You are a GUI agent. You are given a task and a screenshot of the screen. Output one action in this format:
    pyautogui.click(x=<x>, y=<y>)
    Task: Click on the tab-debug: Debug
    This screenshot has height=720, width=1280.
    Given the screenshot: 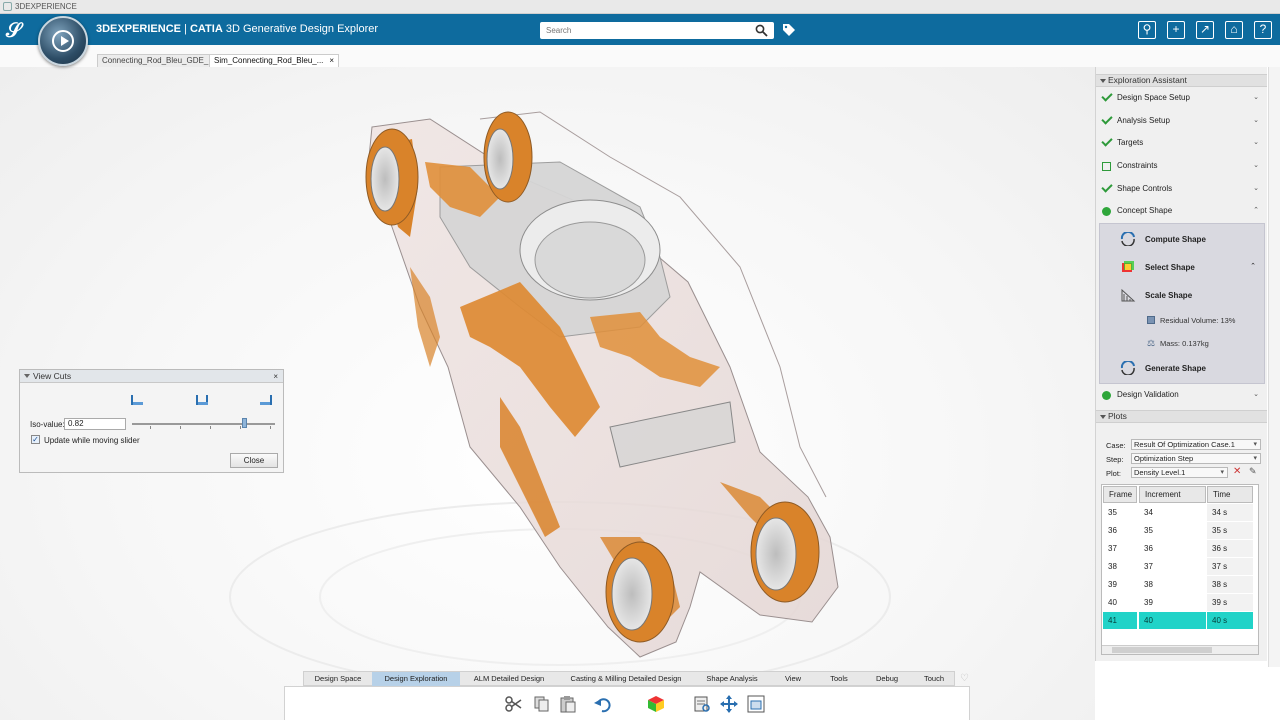 What is the action you would take?
    pyautogui.click(x=887, y=679)
    